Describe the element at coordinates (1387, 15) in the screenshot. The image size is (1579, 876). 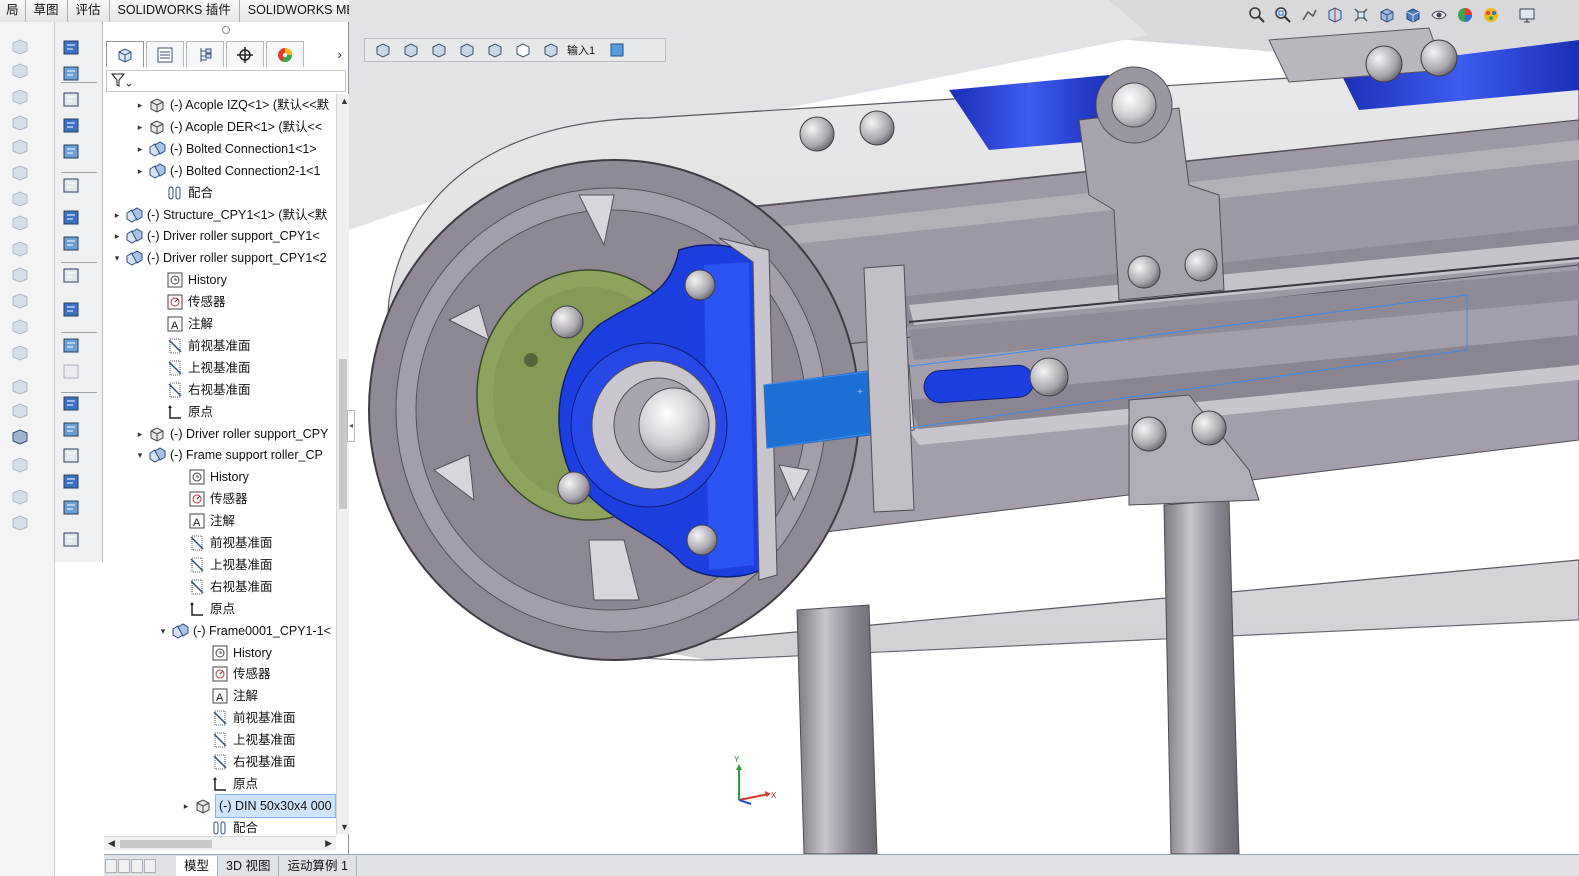
I see `view-orientation-icon` at that location.